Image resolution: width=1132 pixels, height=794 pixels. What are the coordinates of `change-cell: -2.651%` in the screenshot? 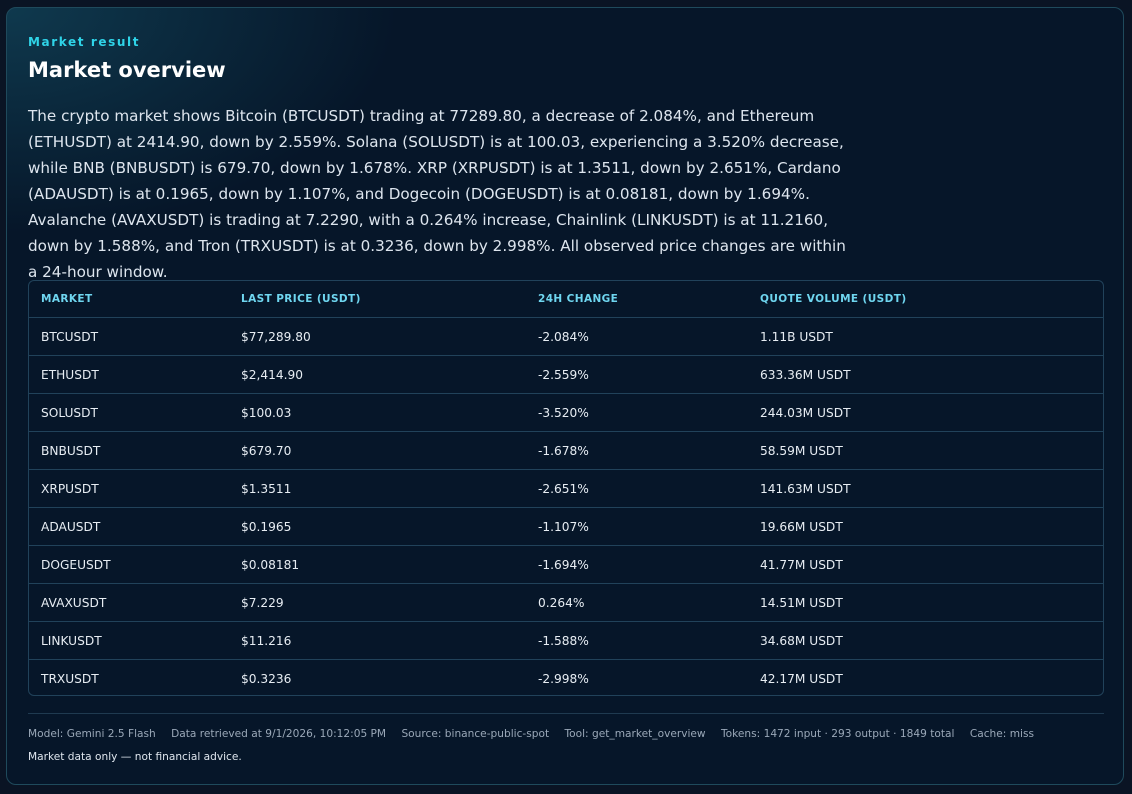 It's located at (637, 488).